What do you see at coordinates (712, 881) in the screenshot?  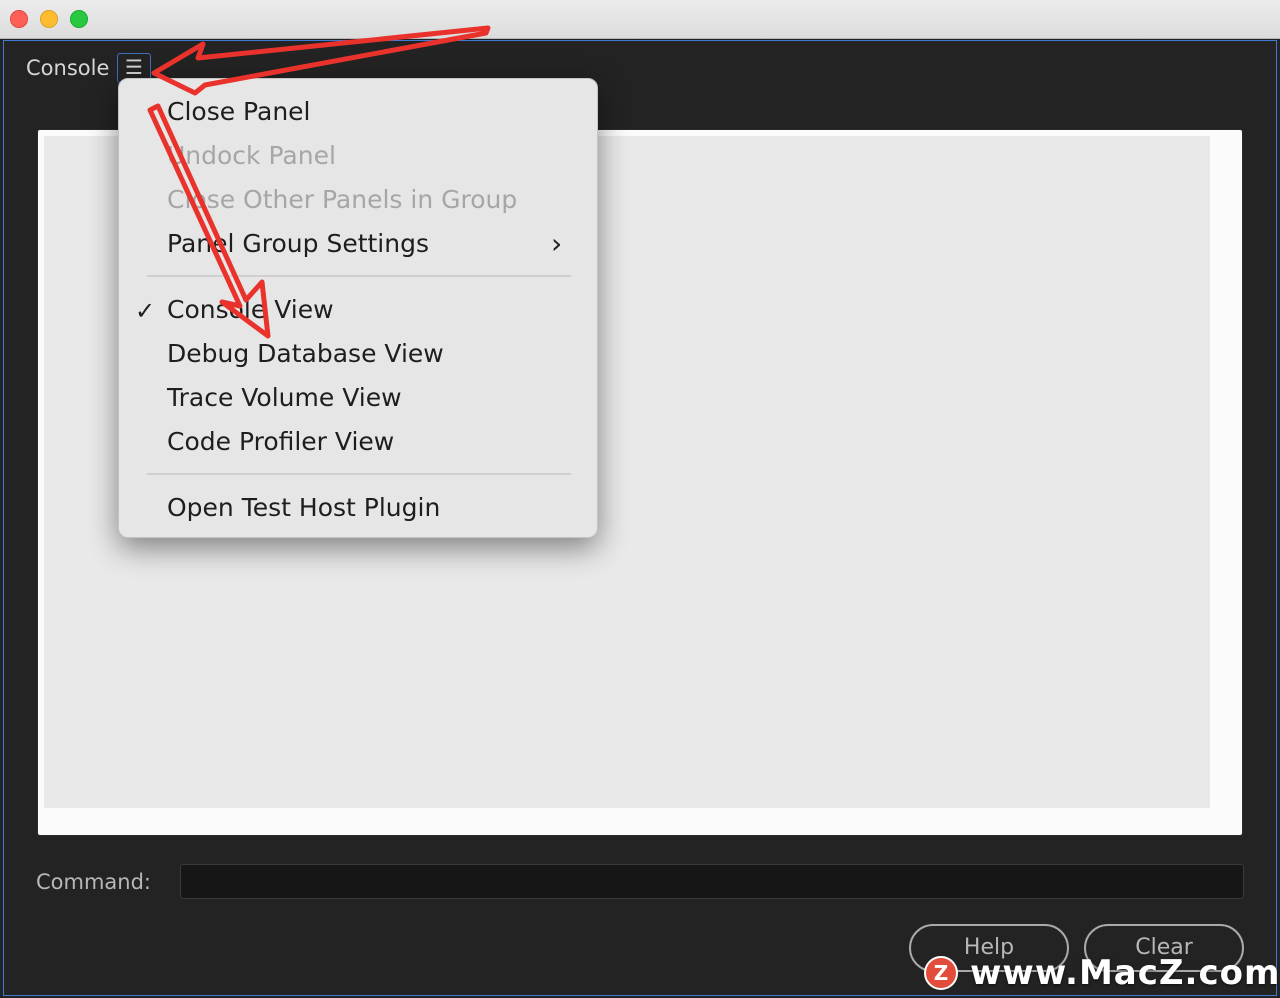 I see `command-input` at bounding box center [712, 881].